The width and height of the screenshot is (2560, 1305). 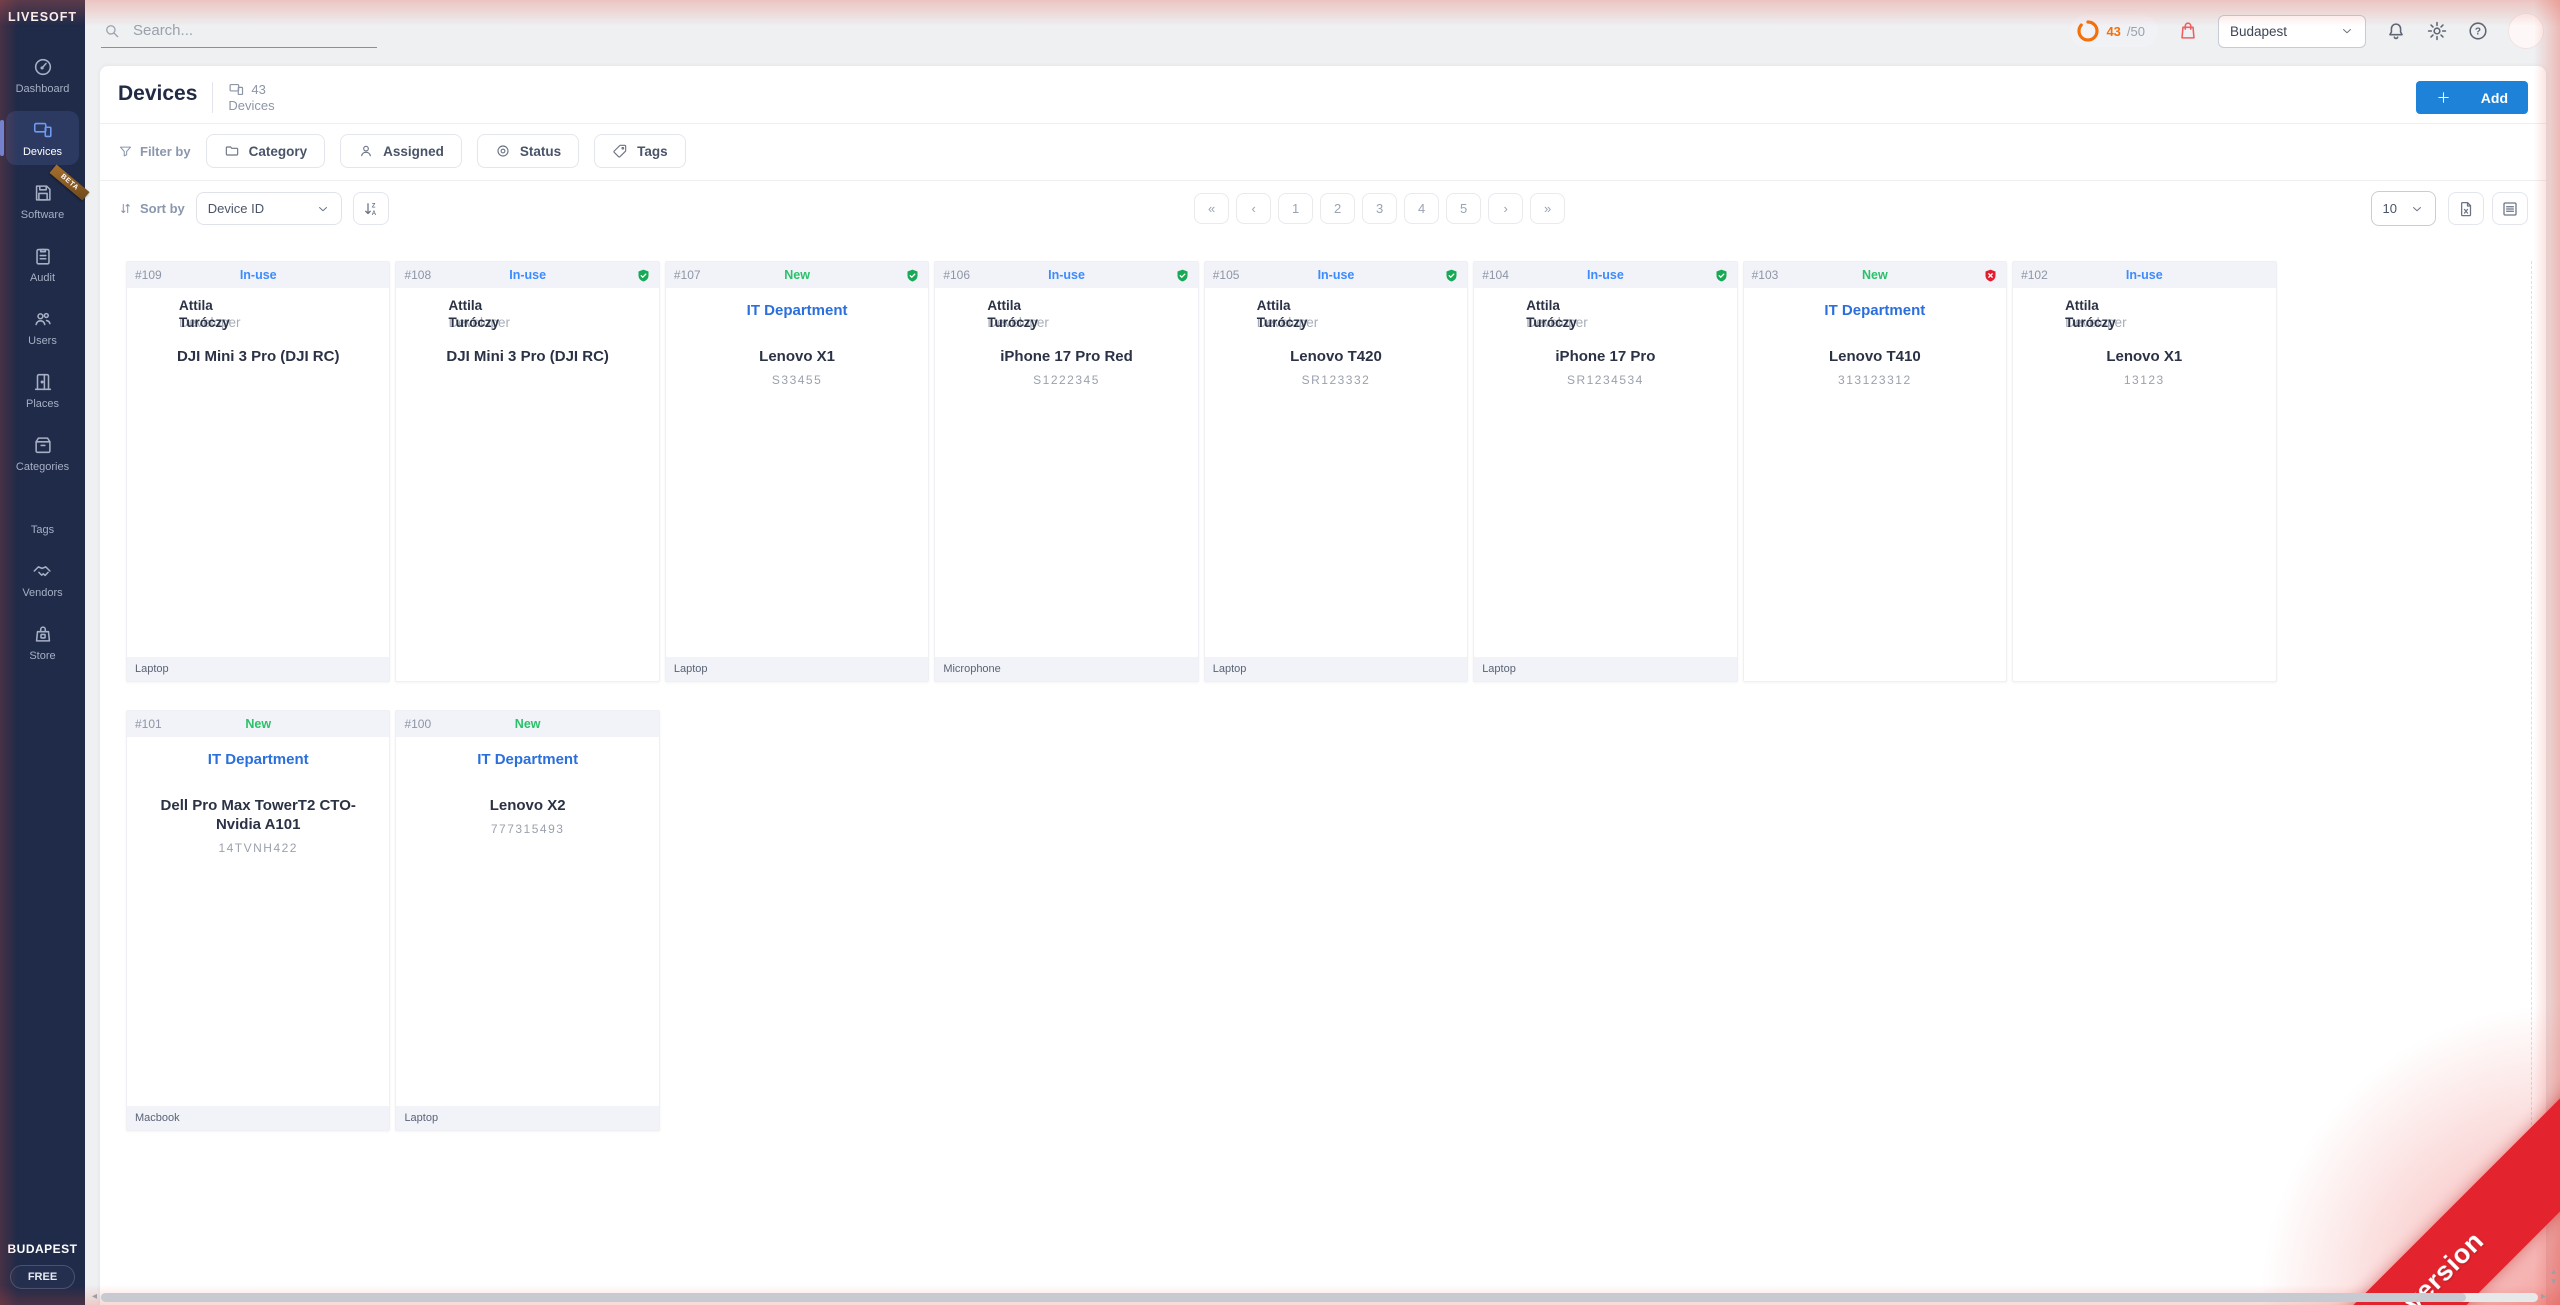 What do you see at coordinates (43, 382) in the screenshot?
I see `places-icon` at bounding box center [43, 382].